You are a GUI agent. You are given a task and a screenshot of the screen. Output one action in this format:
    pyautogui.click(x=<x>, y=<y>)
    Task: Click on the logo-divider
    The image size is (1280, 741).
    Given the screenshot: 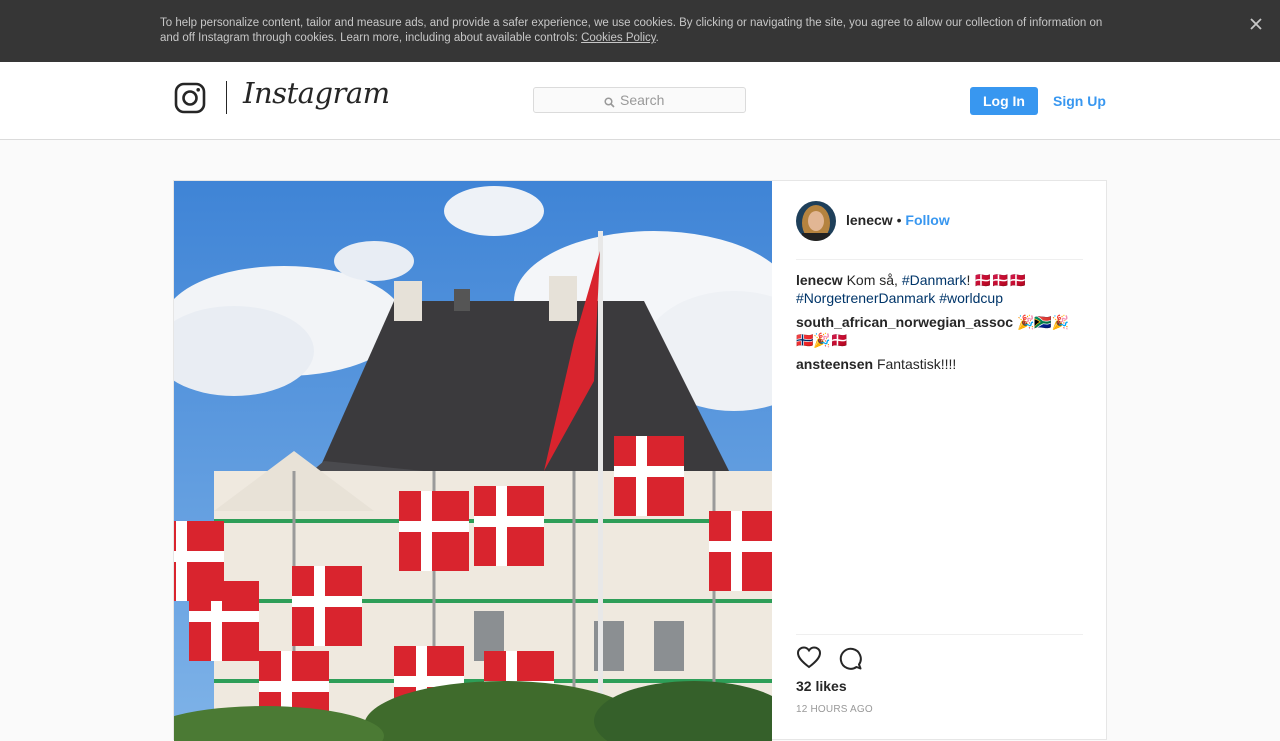 What is the action you would take?
    pyautogui.click(x=226, y=97)
    